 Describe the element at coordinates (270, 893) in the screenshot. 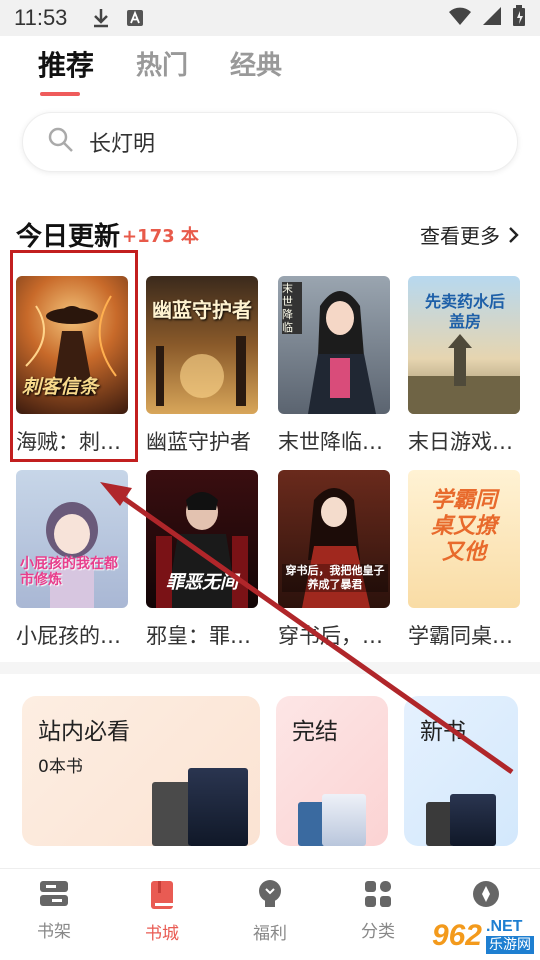

I see `lightbulb-icon` at that location.